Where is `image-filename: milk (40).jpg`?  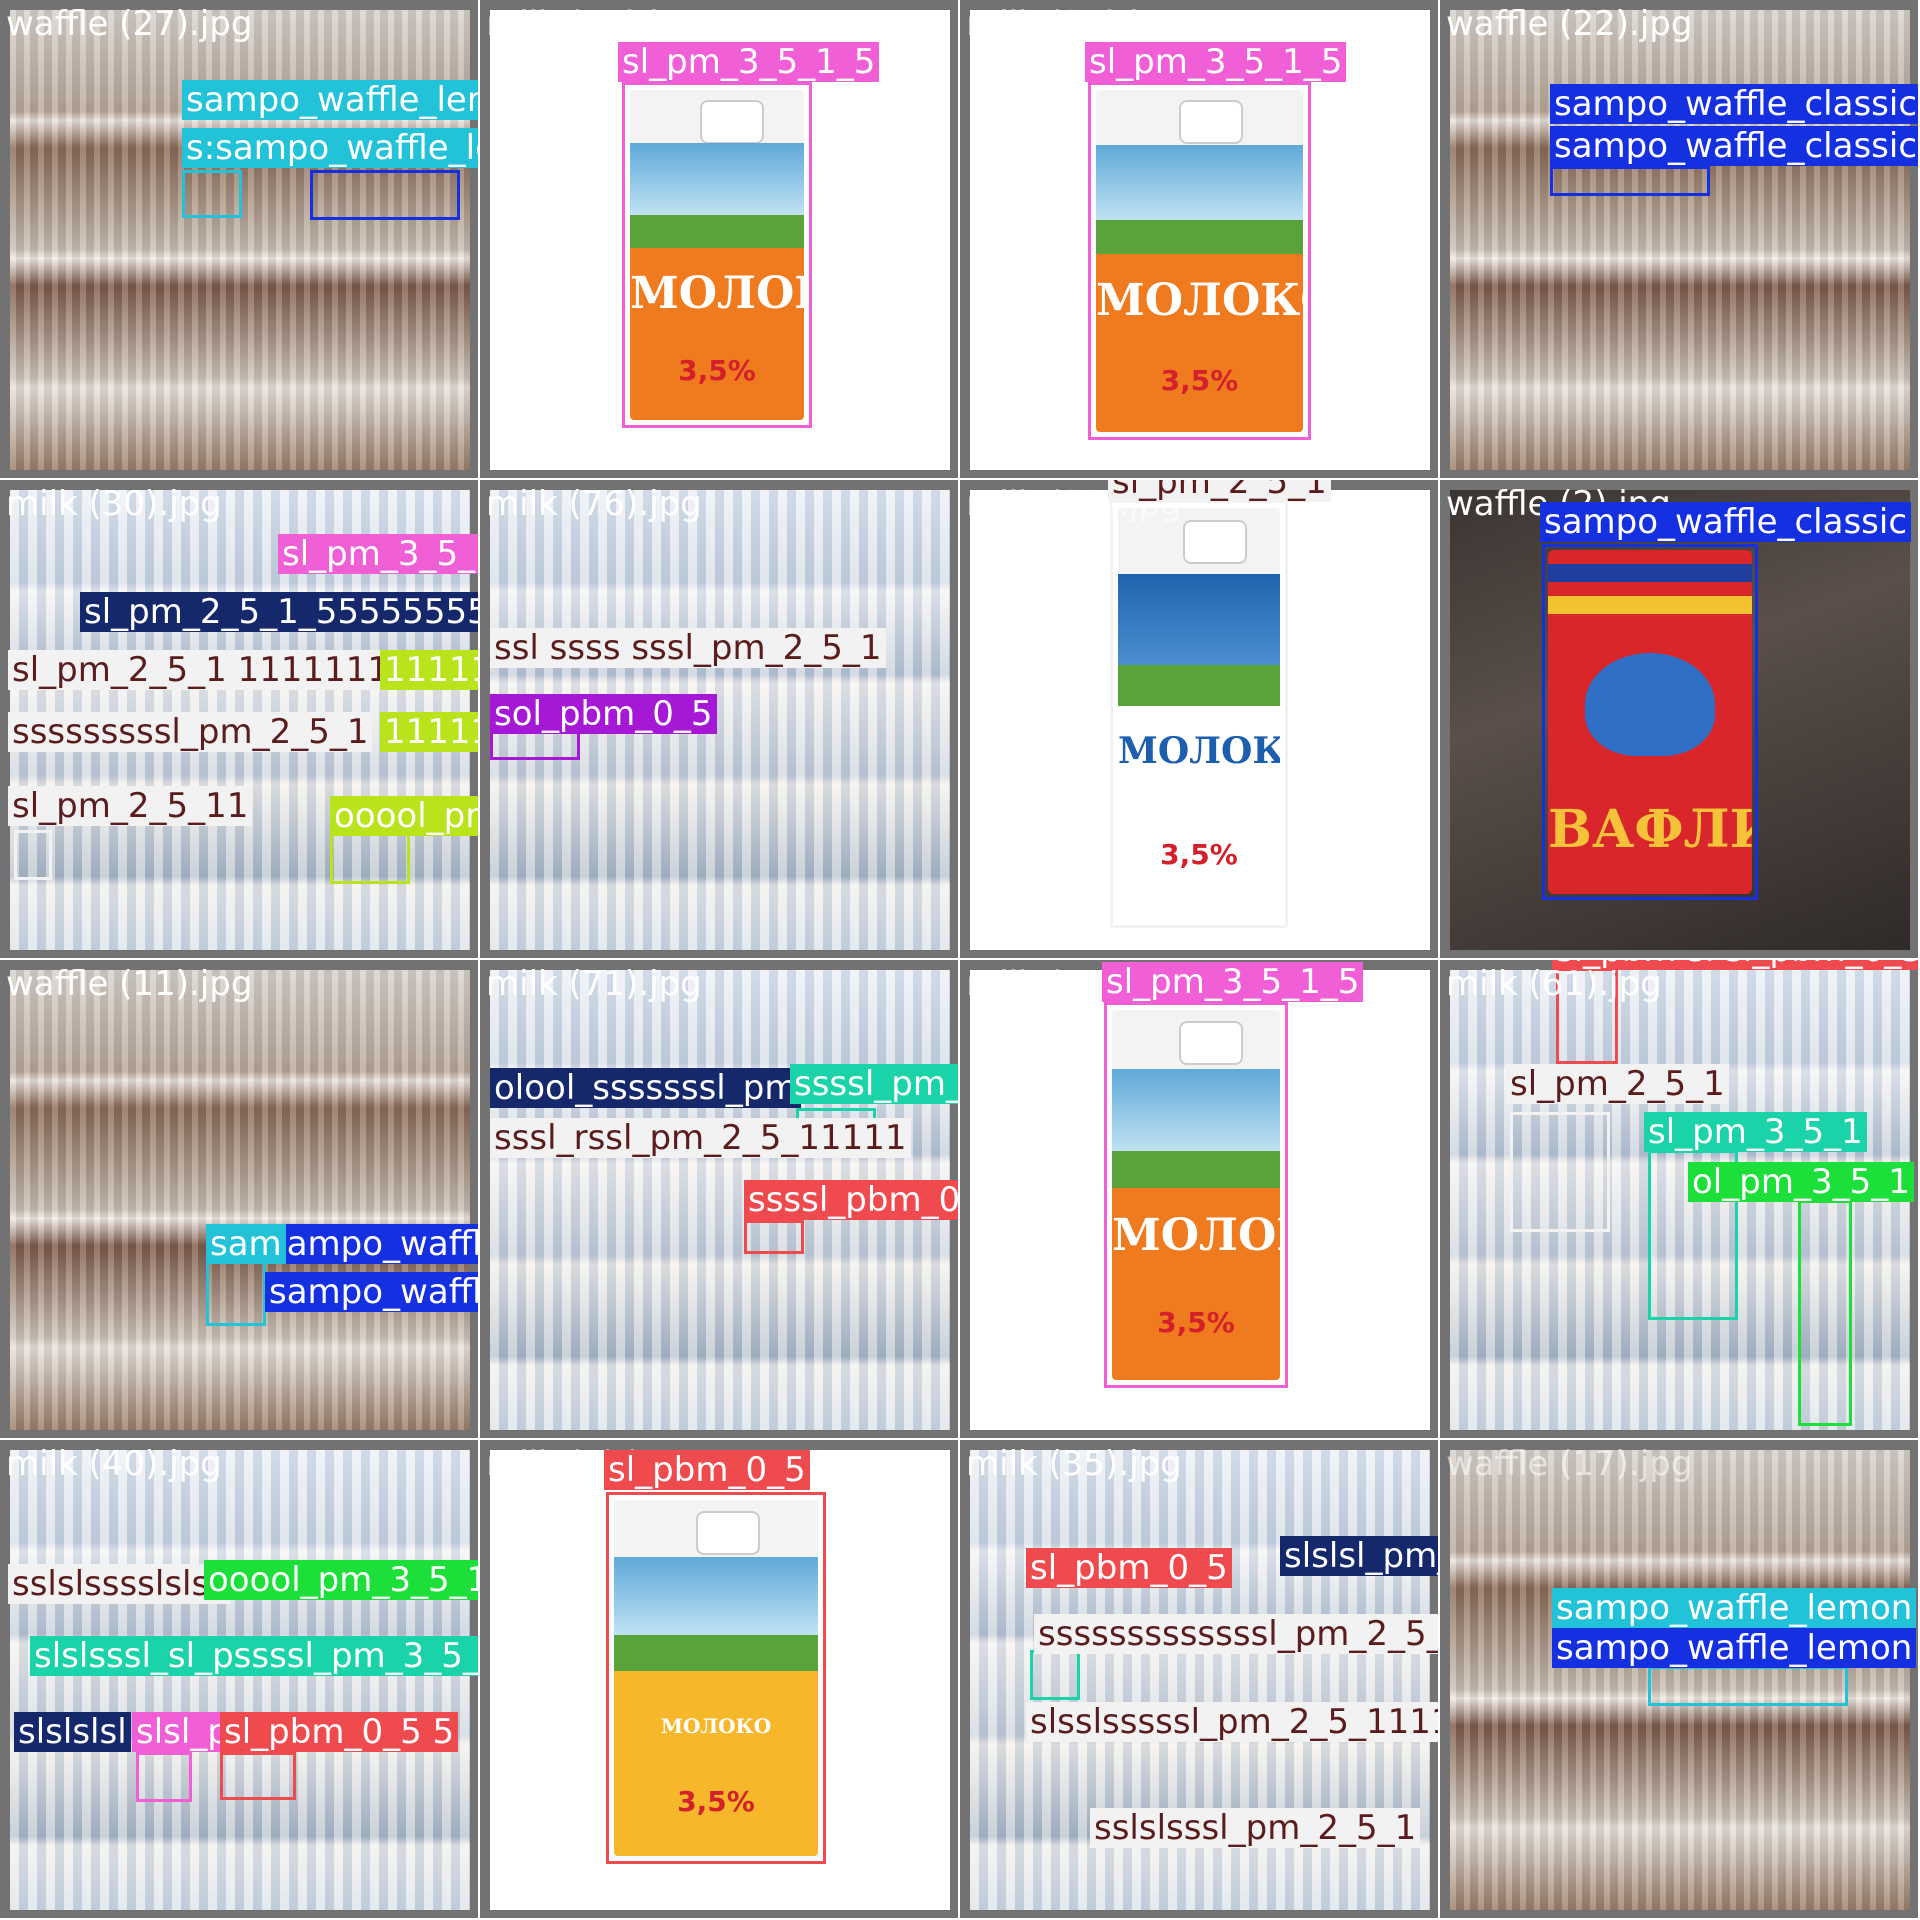
image-filename: milk (40).jpg is located at coordinates (114, 1464).